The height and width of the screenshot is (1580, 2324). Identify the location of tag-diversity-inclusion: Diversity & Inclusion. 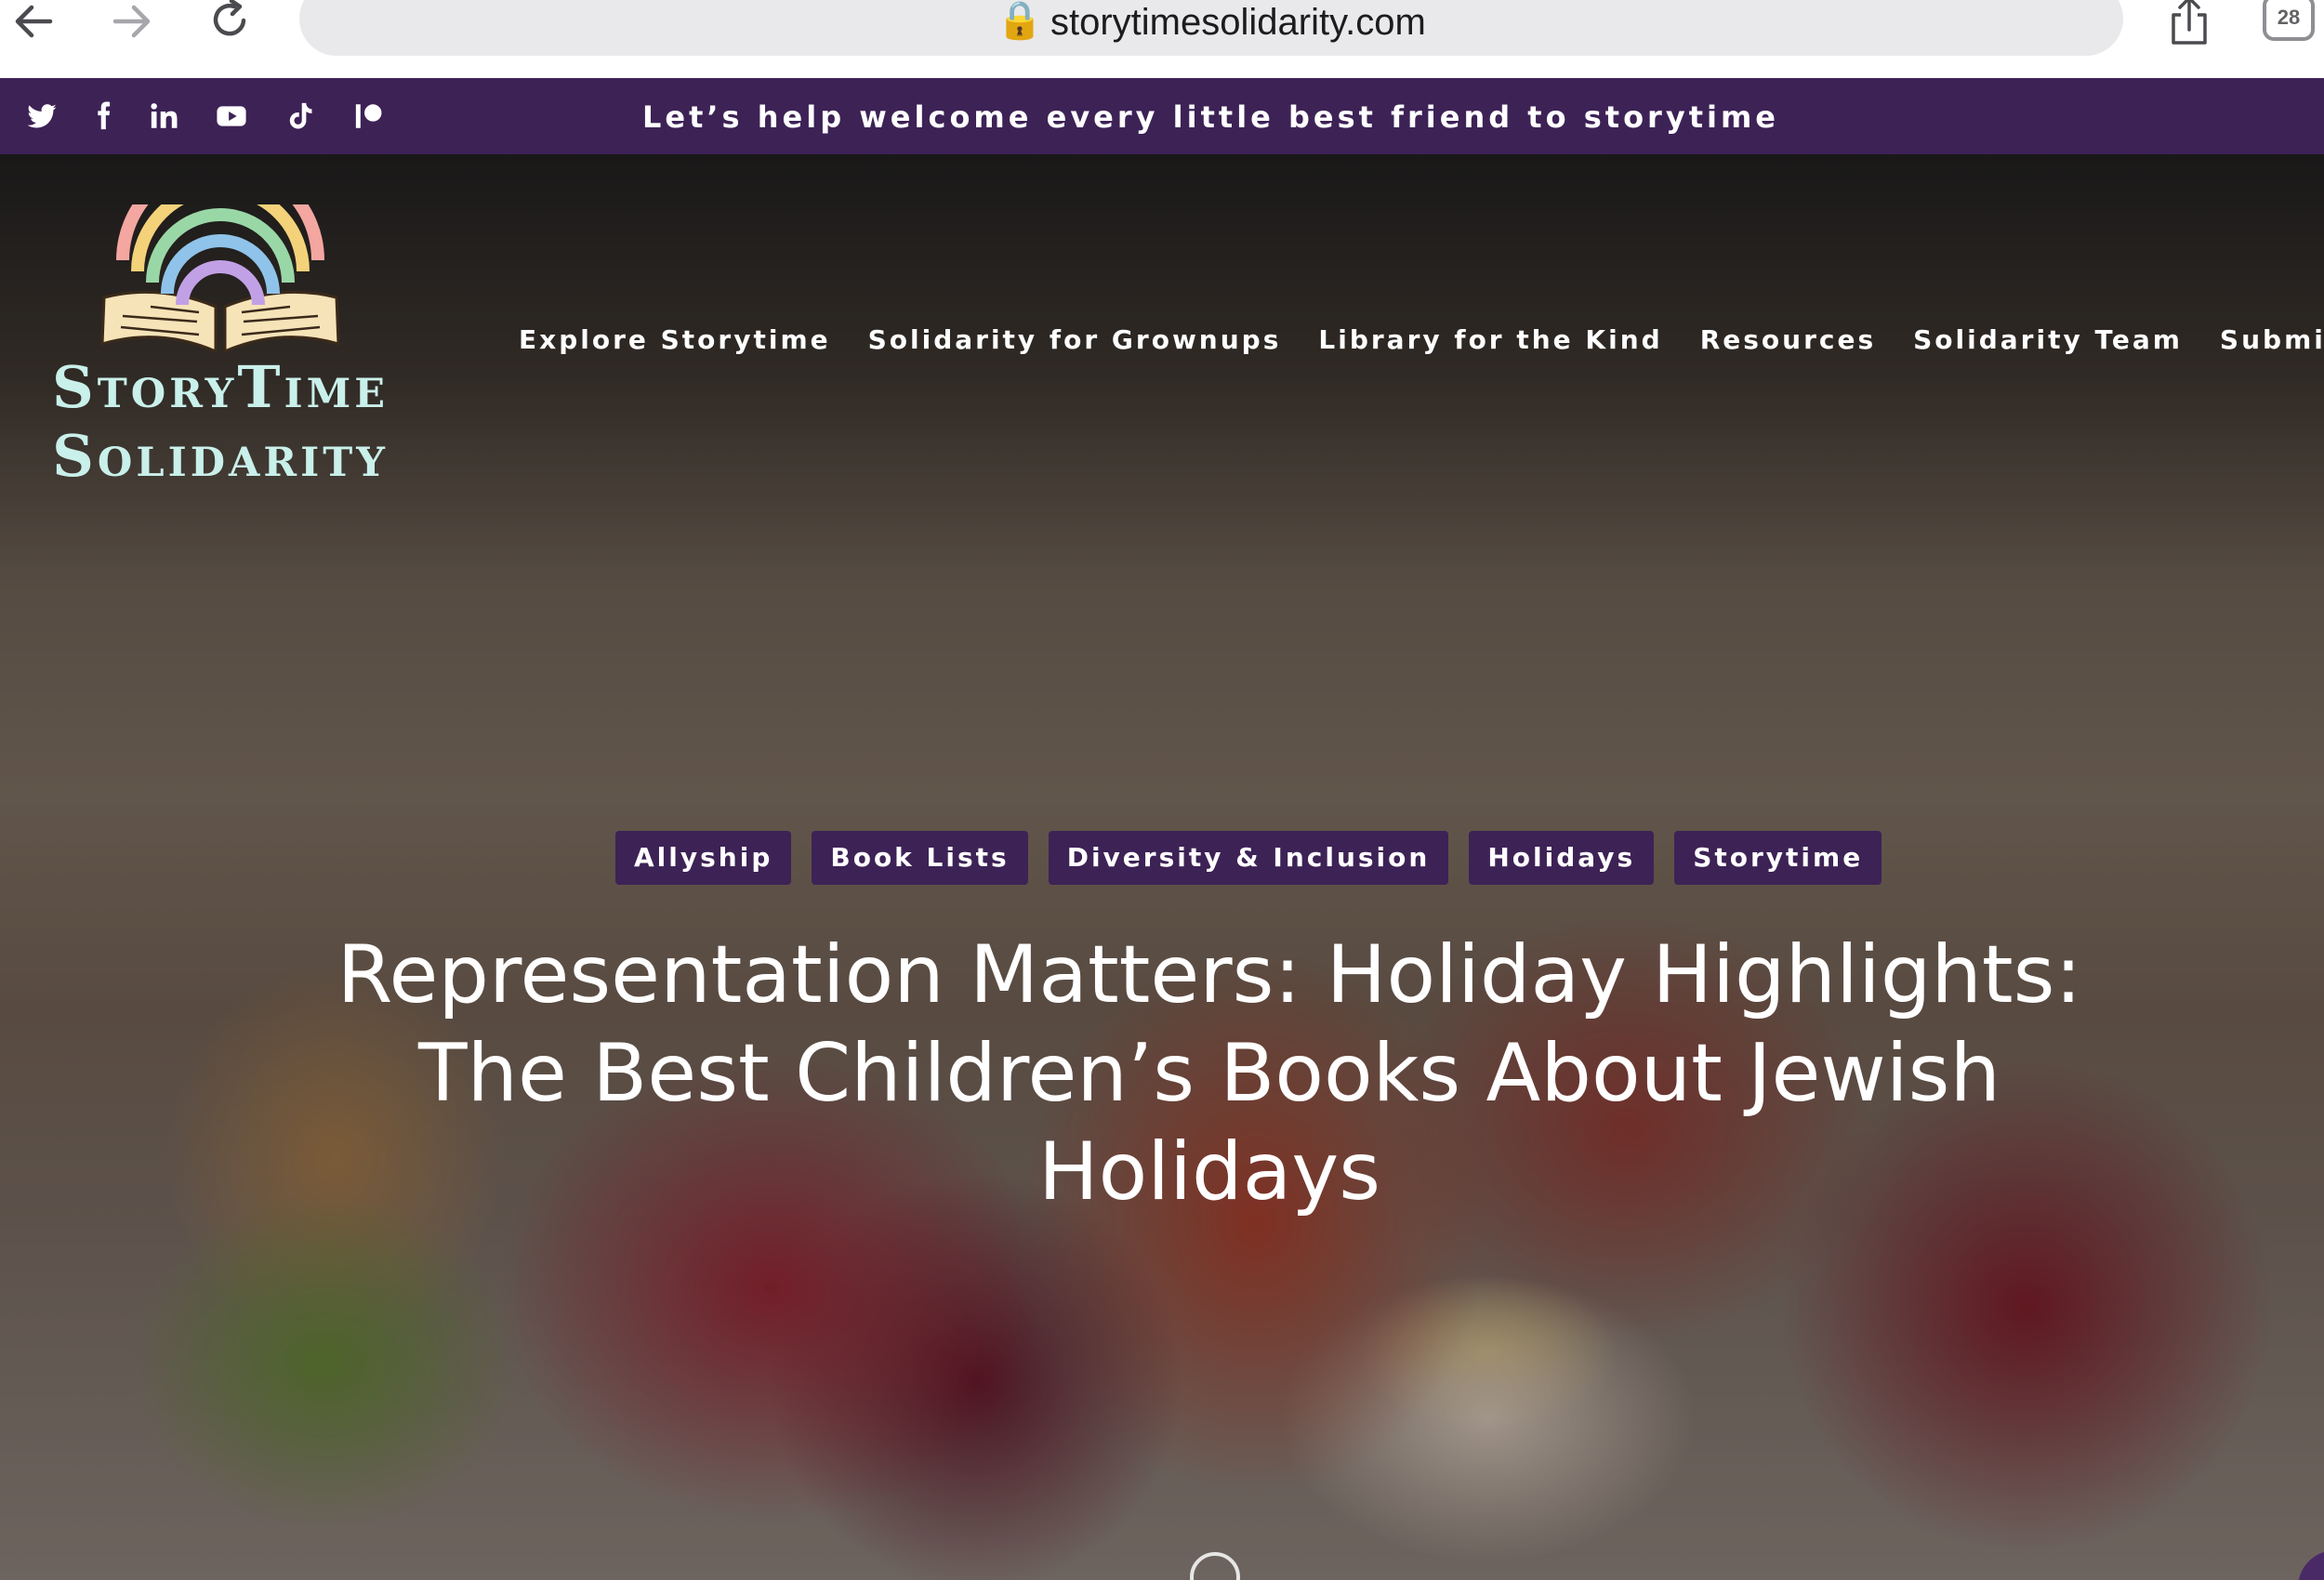
(1248, 858).